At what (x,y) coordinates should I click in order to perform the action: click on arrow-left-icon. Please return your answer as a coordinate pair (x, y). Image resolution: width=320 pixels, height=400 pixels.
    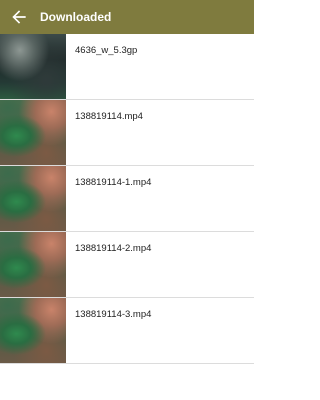
    Looking at the image, I should click on (19, 17).